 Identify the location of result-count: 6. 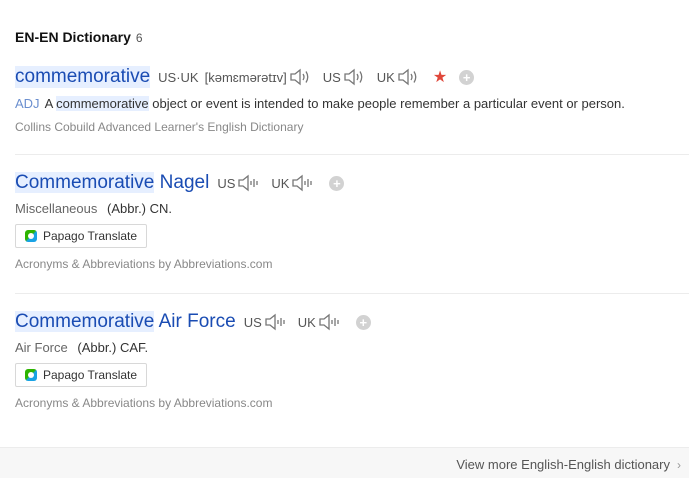
(139, 38).